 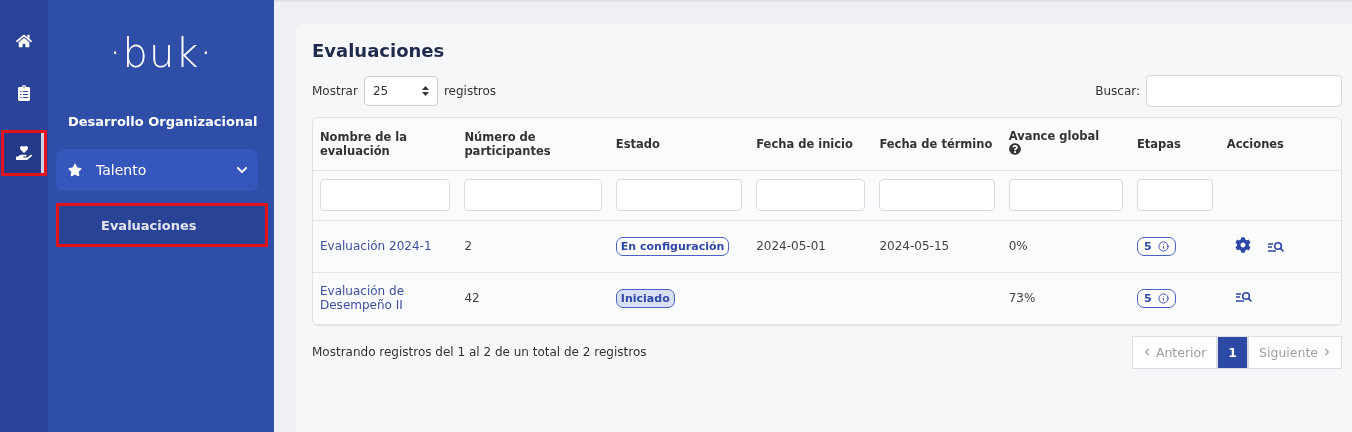 I want to click on search-label: Buscar:, so click(x=1117, y=91).